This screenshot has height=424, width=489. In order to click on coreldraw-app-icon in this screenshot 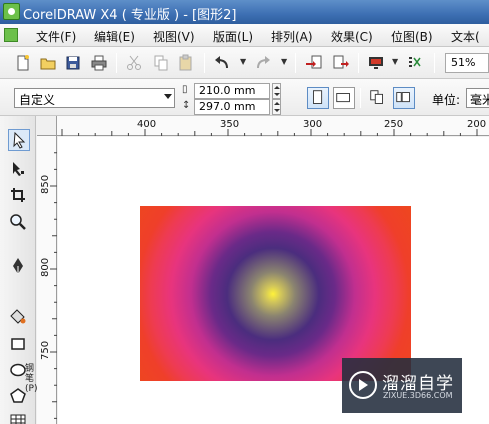, I will do `click(11, 11)`.